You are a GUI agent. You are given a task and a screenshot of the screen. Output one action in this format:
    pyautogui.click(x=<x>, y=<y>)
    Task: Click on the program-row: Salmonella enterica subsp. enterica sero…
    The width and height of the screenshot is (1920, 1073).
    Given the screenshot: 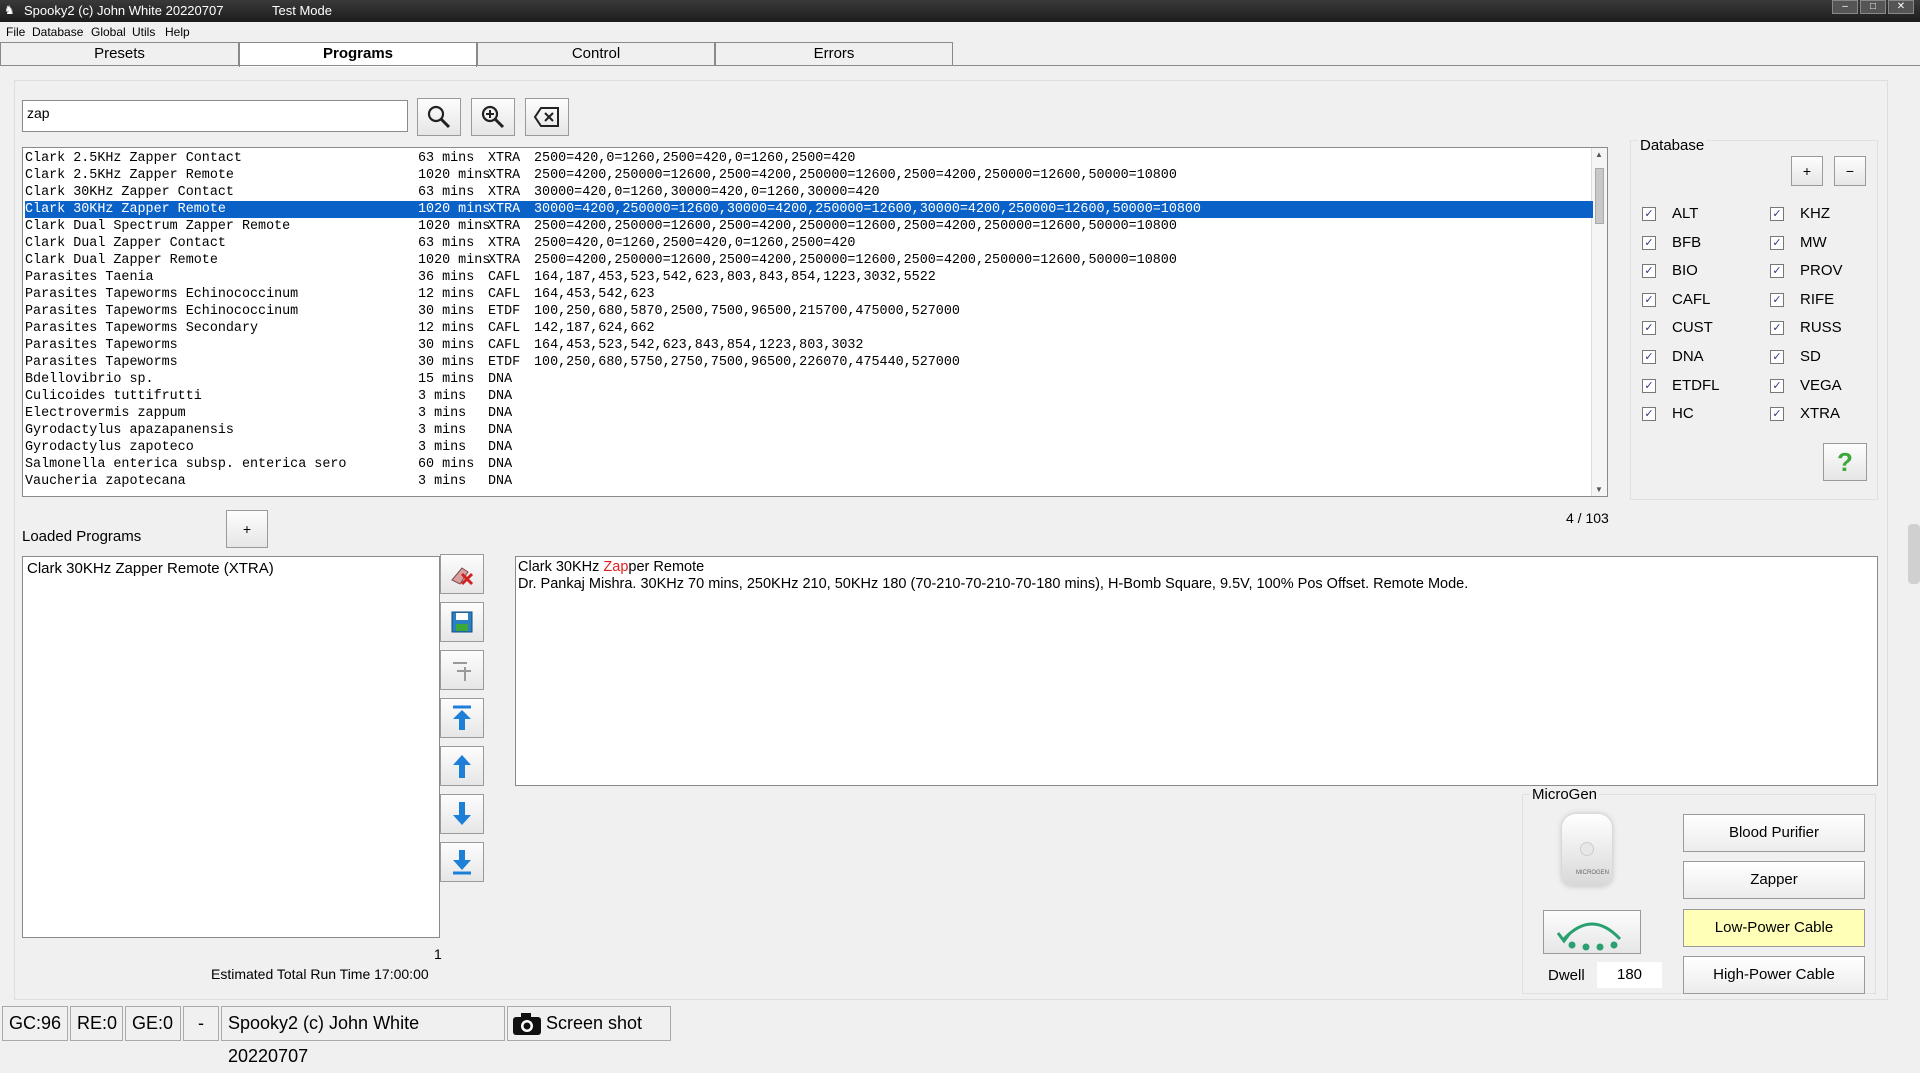 What is the action you would take?
    pyautogui.click(x=809, y=464)
    